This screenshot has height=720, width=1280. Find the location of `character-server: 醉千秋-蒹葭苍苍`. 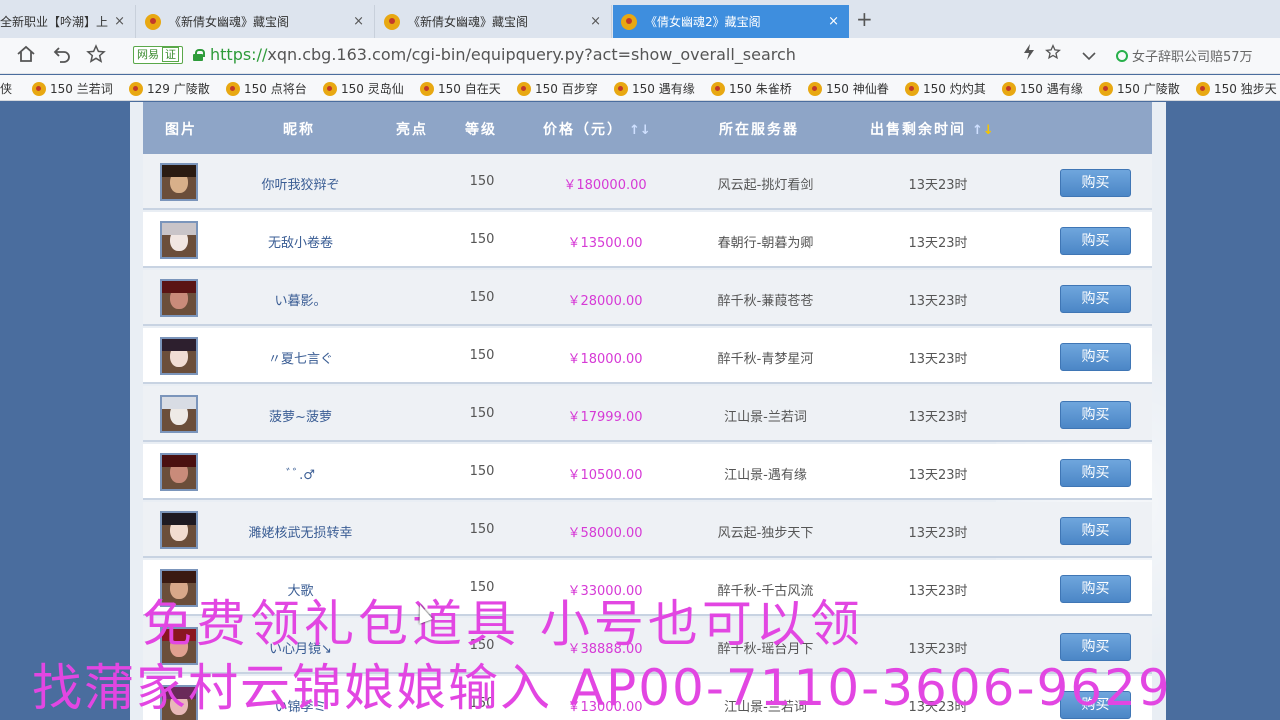

character-server: 醉千秋-蒹葭苍苍 is located at coordinates (765, 301).